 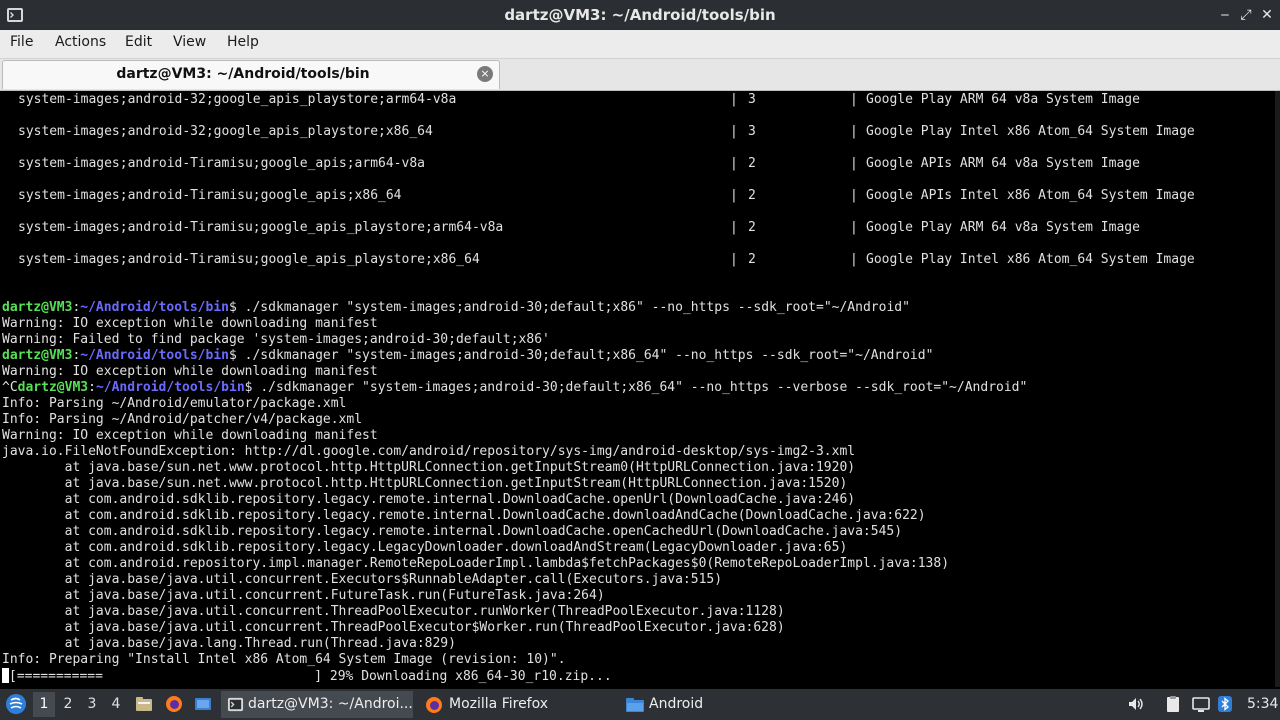 What do you see at coordinates (640, 44) in the screenshot?
I see `menu-bar: File Actions Edit View Help` at bounding box center [640, 44].